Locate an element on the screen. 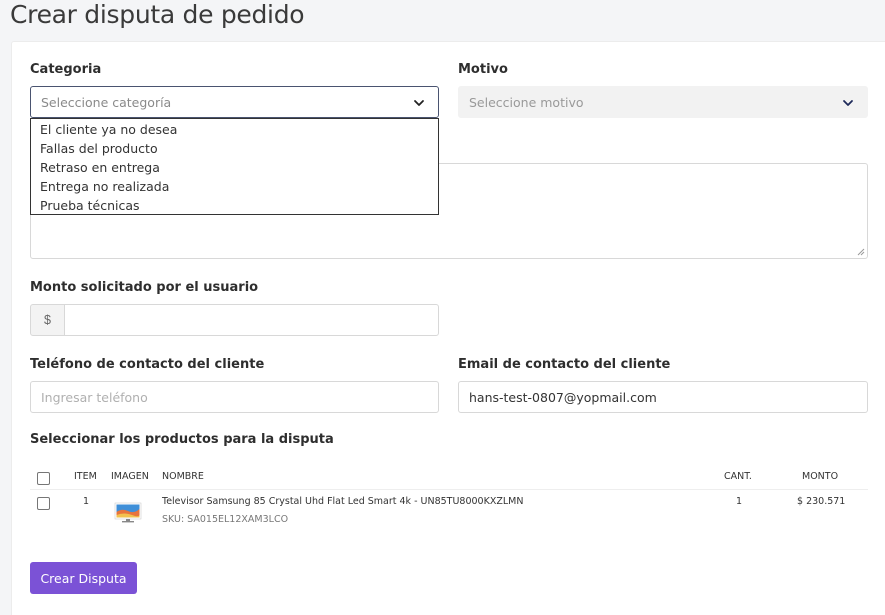 The width and height of the screenshot is (885, 615). categoria-option: Fallas del producto is located at coordinates (234, 148).